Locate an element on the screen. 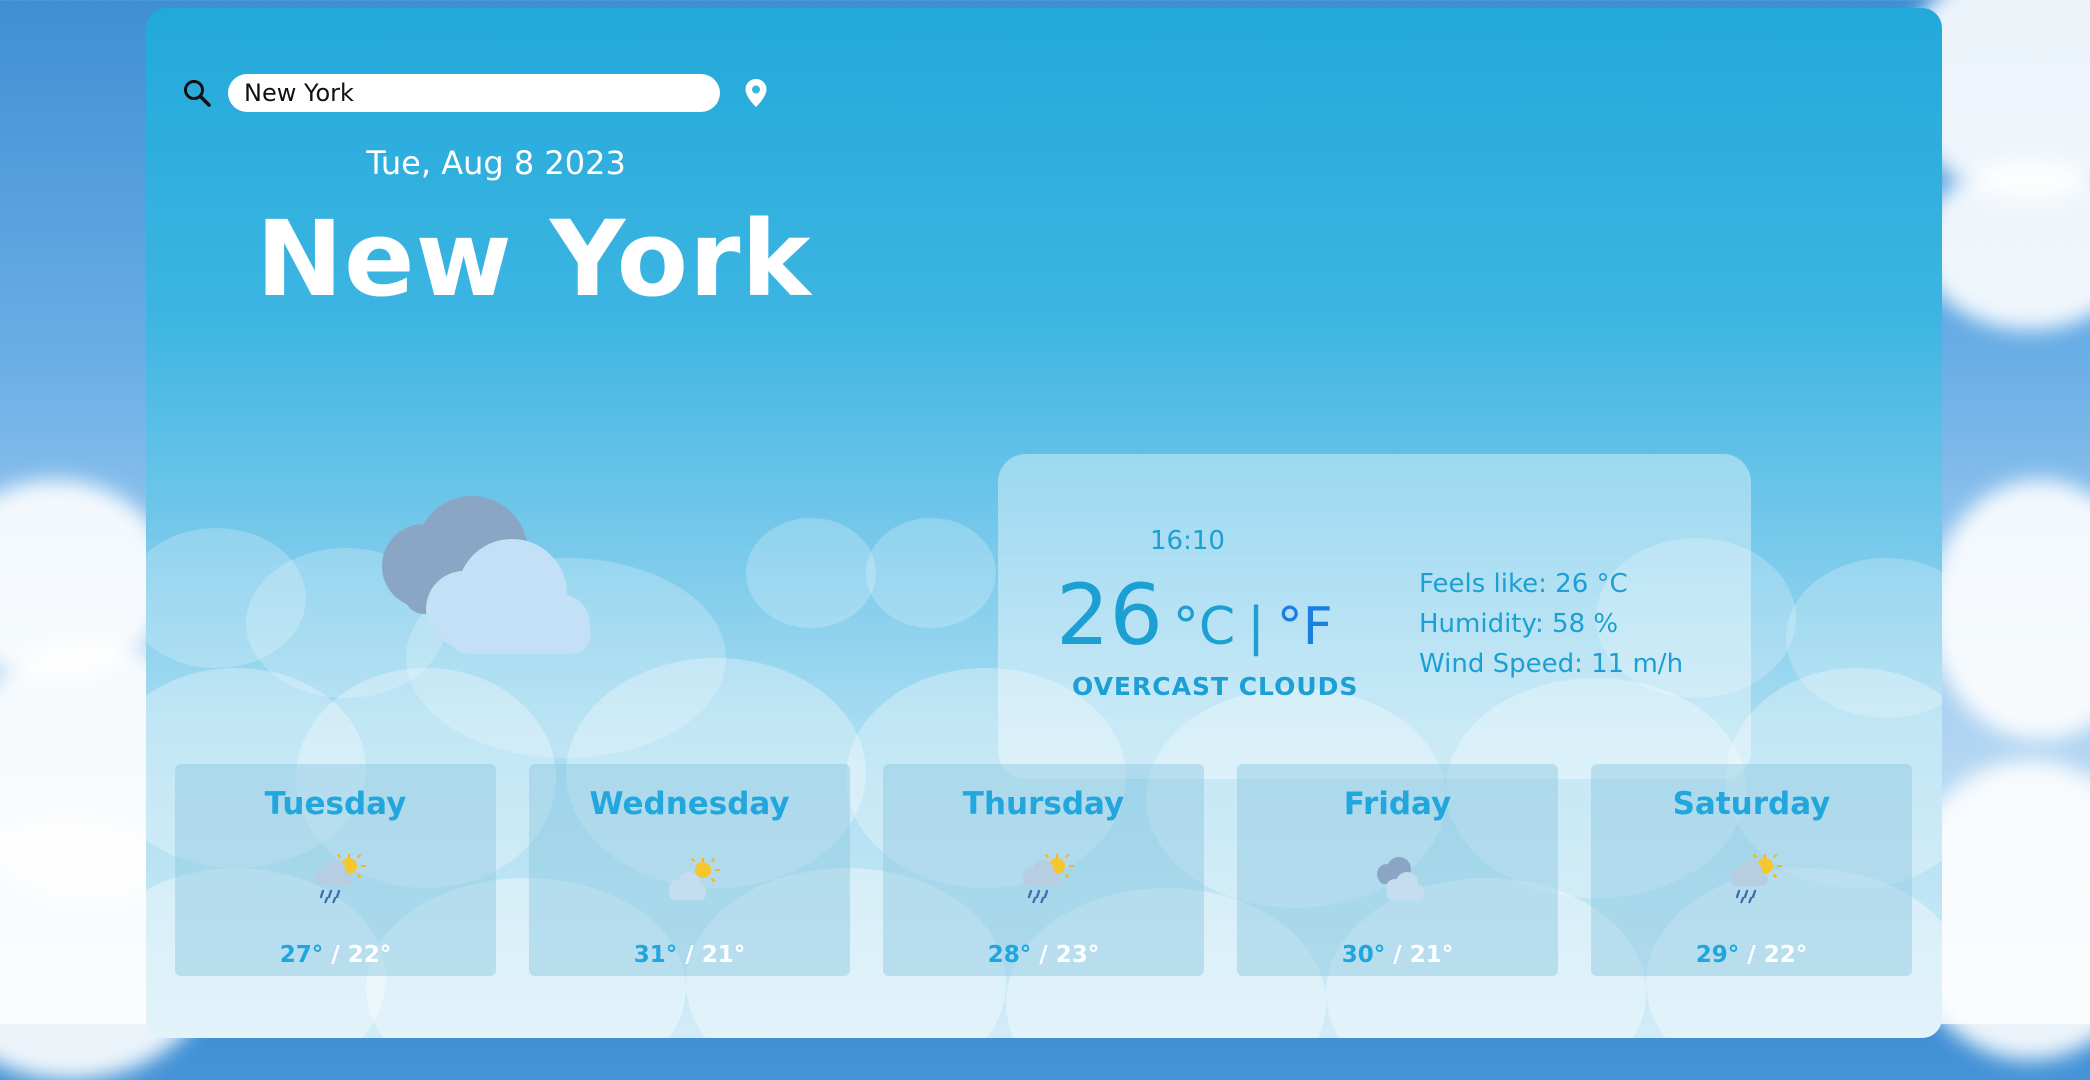 This screenshot has width=2090, height=1080. wind-speed: Wind Speed: 11 m/h is located at coordinates (1551, 664).